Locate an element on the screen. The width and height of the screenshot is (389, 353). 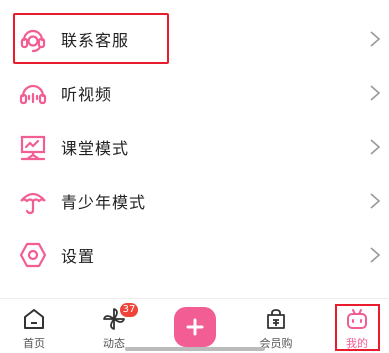
headphones-icon is located at coordinates (33, 93).